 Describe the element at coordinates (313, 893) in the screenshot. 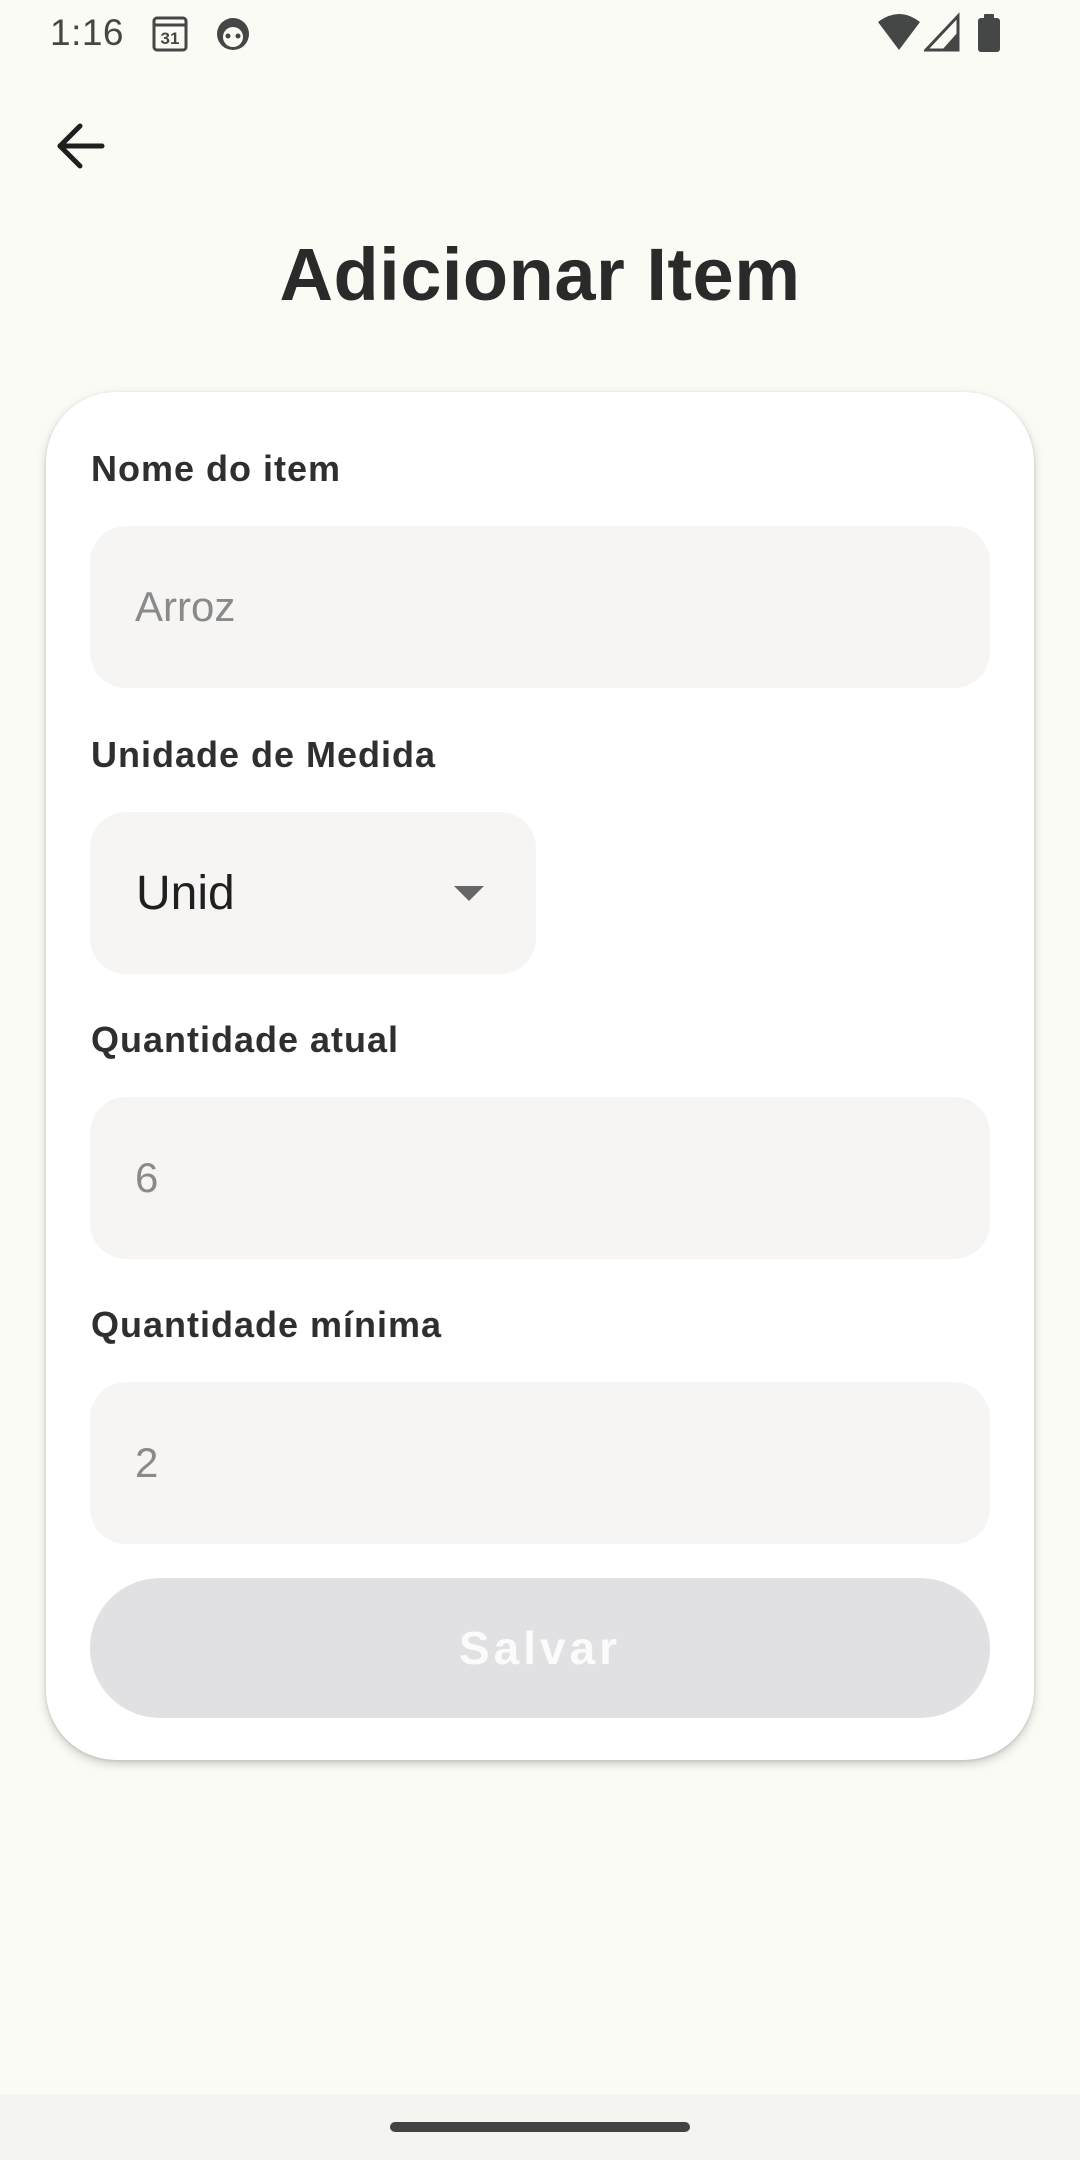

I see `unit-select: Unid` at that location.